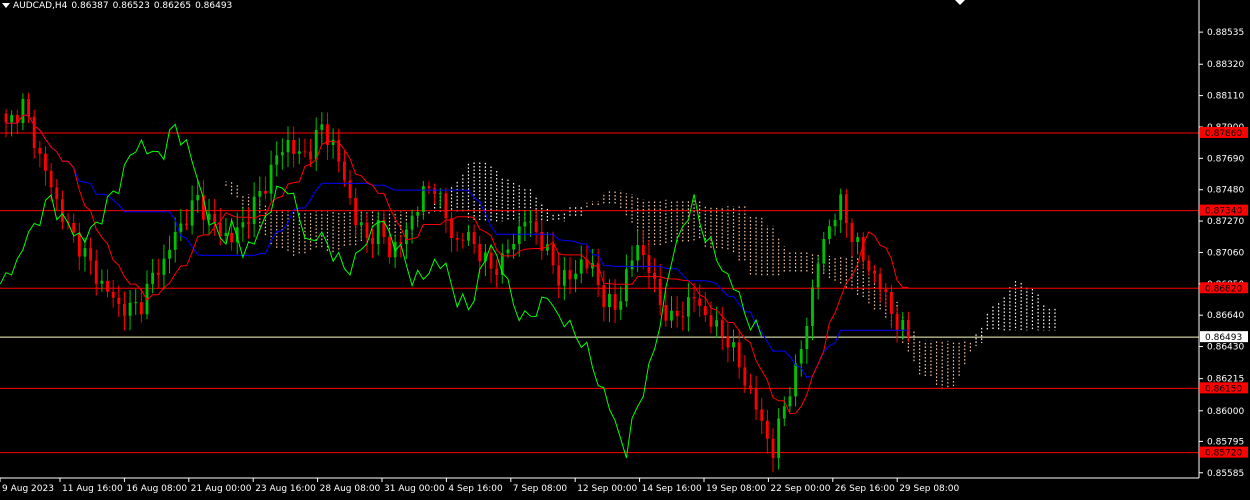 The width and height of the screenshot is (1250, 500). I want to click on y-tick-label: 0.87690, so click(1225, 159).